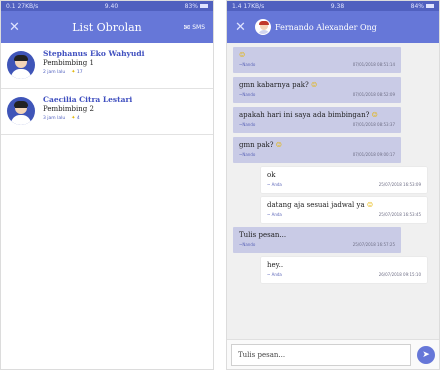 The height and width of the screenshot is (370, 440). I want to click on message-footer: ~Nando 07/01/2018 08:51:14, so click(317, 64).